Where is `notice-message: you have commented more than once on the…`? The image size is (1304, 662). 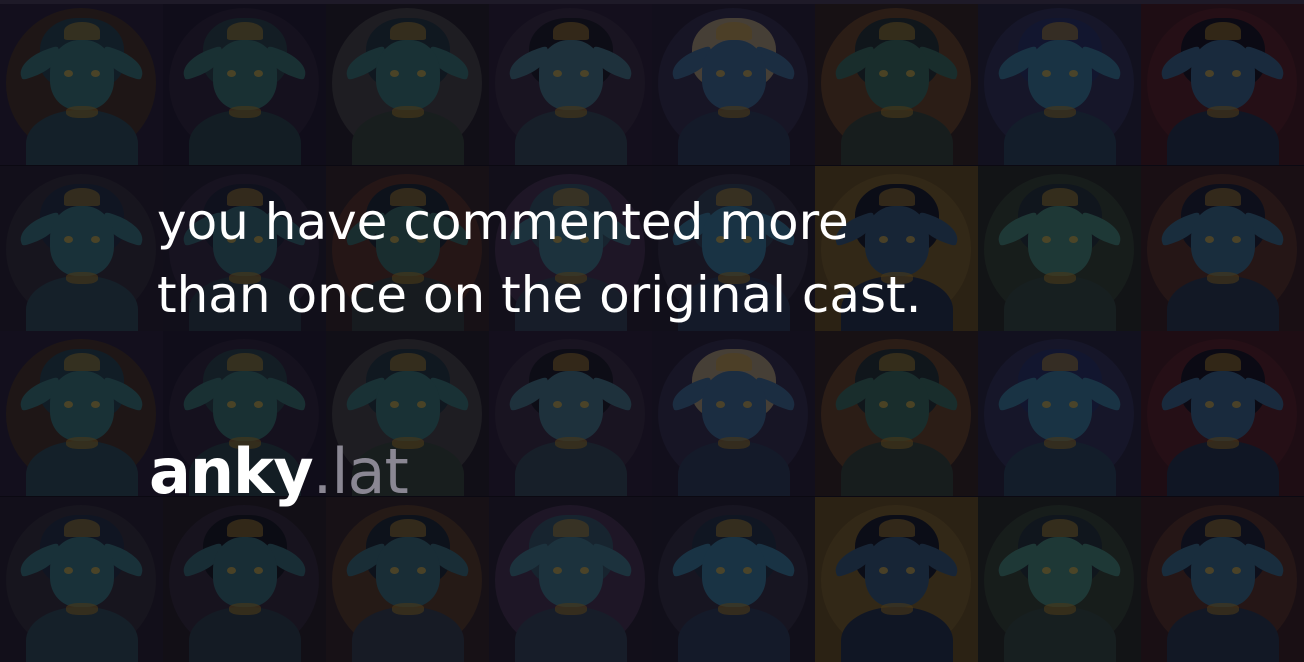 notice-message: you have commented more than once on the… is located at coordinates (539, 259).